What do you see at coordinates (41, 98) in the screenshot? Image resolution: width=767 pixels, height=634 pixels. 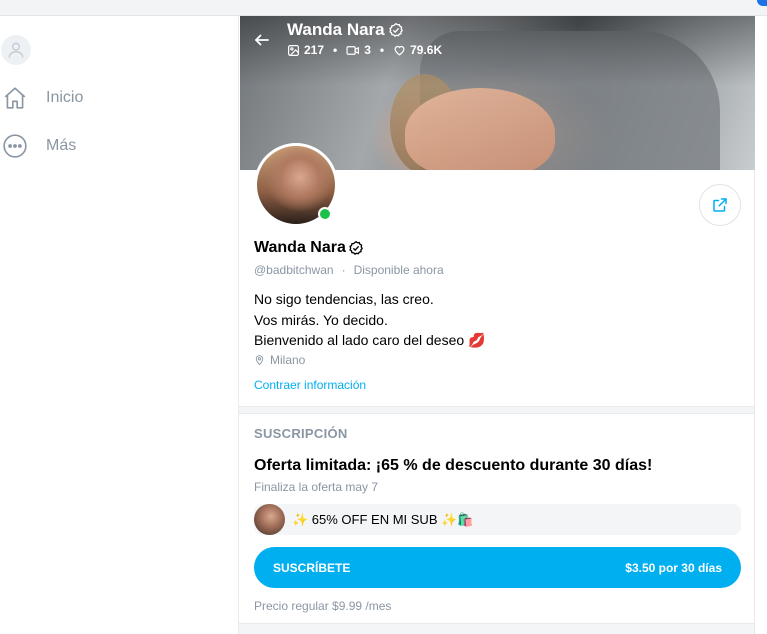 I see `sidebar-item-inicio: Inicio` at bounding box center [41, 98].